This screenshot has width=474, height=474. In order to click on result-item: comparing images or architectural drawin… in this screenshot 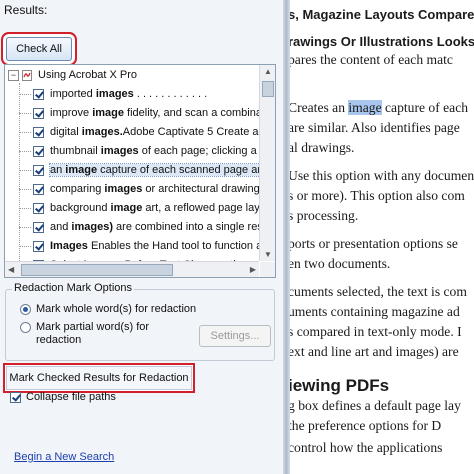, I will do `click(146, 189)`.